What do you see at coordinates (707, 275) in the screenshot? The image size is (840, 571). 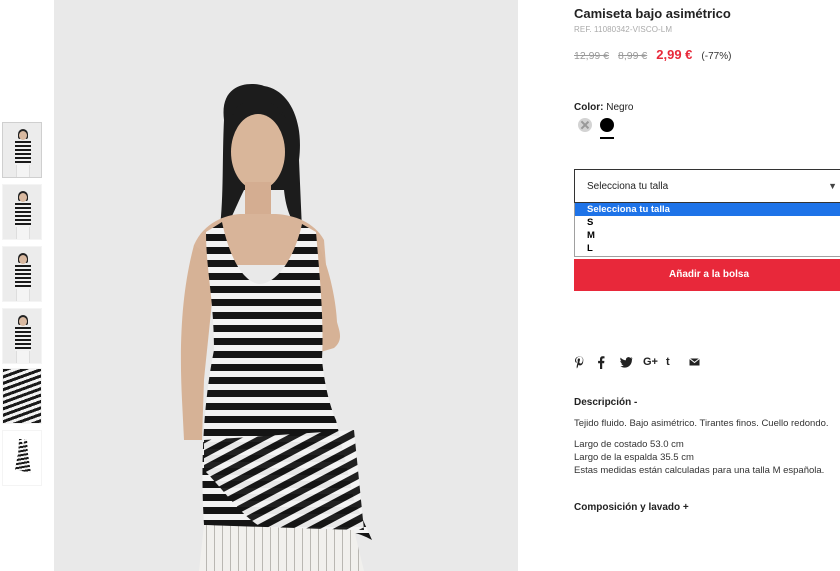 I see `add-to-bag-button: Añadir a la bolsa` at bounding box center [707, 275].